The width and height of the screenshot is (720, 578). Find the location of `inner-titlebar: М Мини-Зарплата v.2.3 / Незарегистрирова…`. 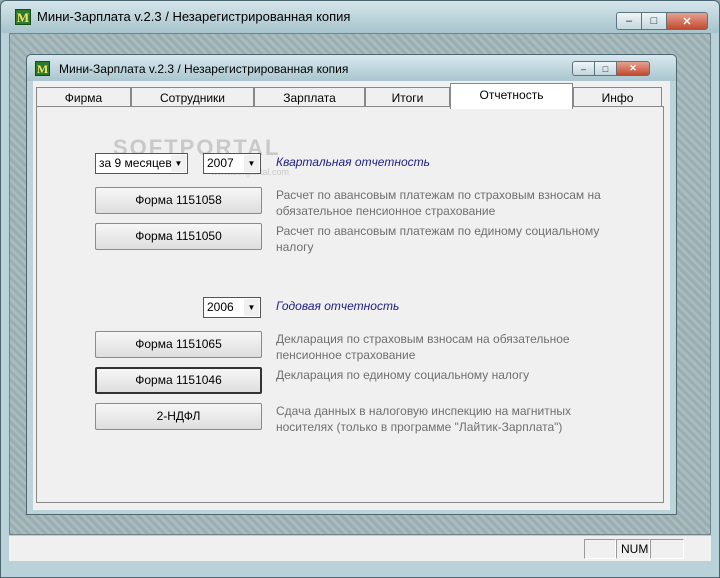

inner-titlebar: М Мини-Зарплата v.2.3 / Незарегистрирова… is located at coordinates (351, 68).